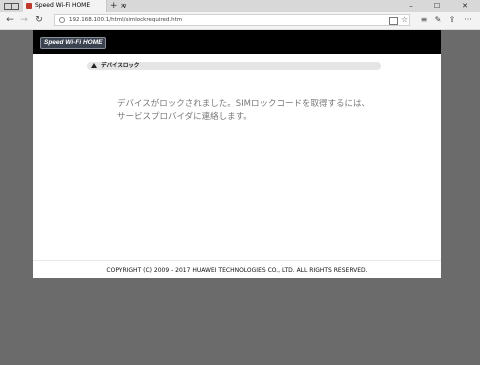 The image size is (480, 365). I want to click on maximize-button: ☐, so click(437, 6).